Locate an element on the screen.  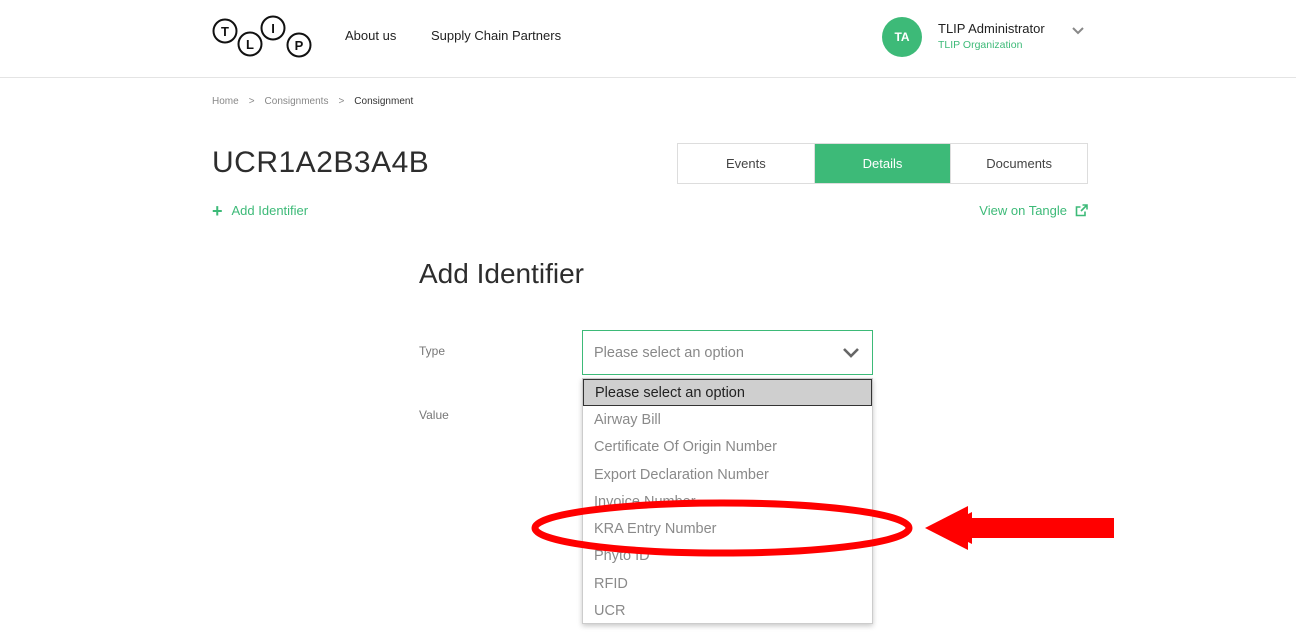
logo-letter-l: L is located at coordinates (250, 44).